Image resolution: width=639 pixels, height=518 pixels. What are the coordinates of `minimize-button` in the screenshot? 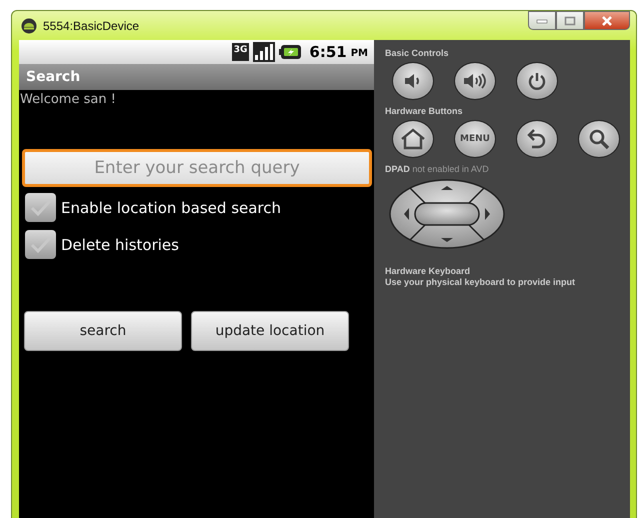 It's located at (542, 20).